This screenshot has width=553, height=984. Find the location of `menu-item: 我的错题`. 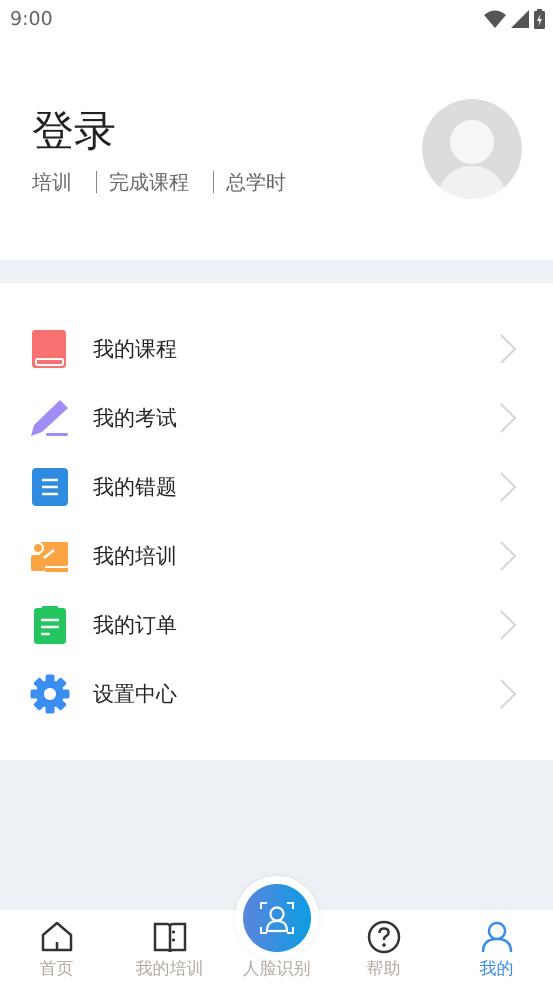

menu-item: 我的错题 is located at coordinates (276, 486).